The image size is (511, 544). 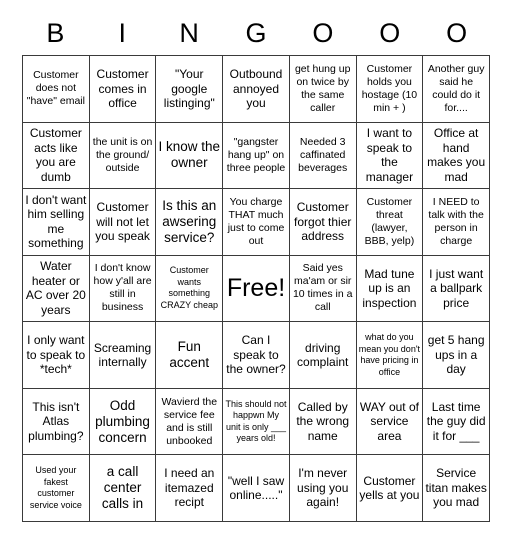 What do you see at coordinates (55, 33) in the screenshot?
I see `bingo-header-letter-0: B` at bounding box center [55, 33].